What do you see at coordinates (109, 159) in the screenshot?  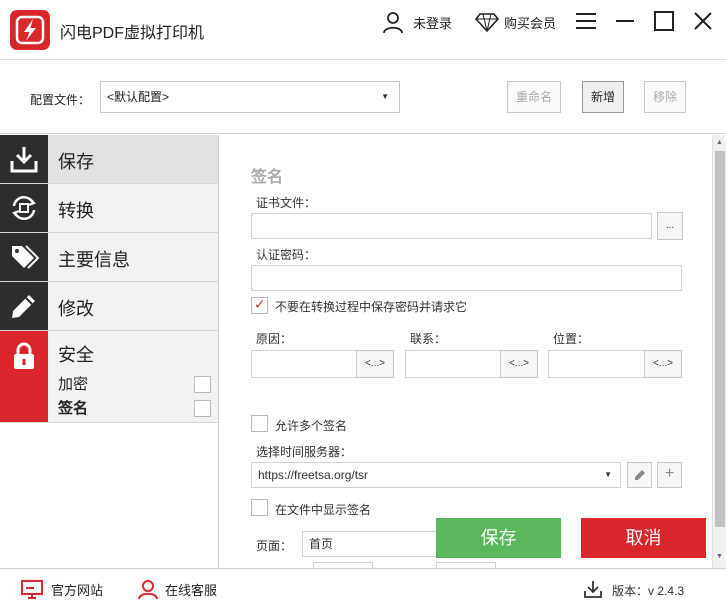 I see `sidebar-item-save: 保存` at bounding box center [109, 159].